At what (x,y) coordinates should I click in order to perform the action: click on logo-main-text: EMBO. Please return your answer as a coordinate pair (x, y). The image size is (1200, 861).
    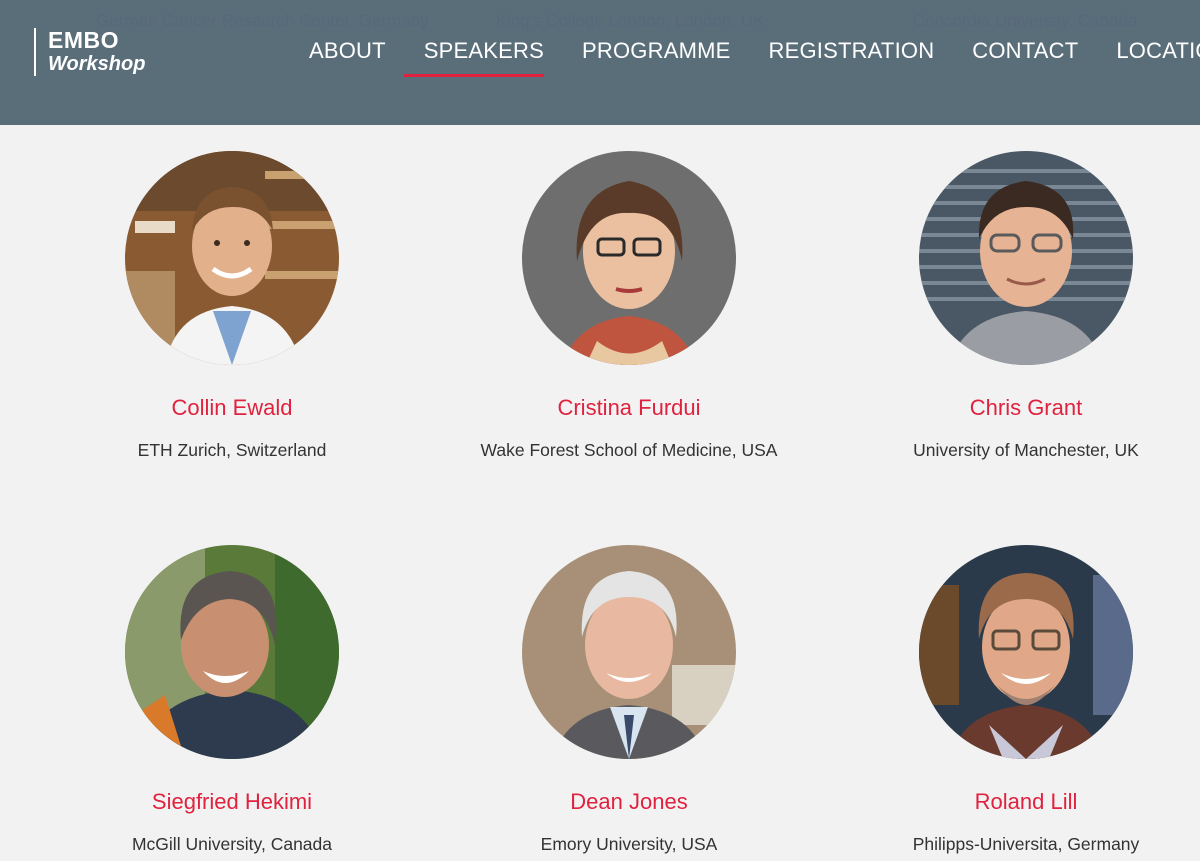
    Looking at the image, I should click on (83, 40).